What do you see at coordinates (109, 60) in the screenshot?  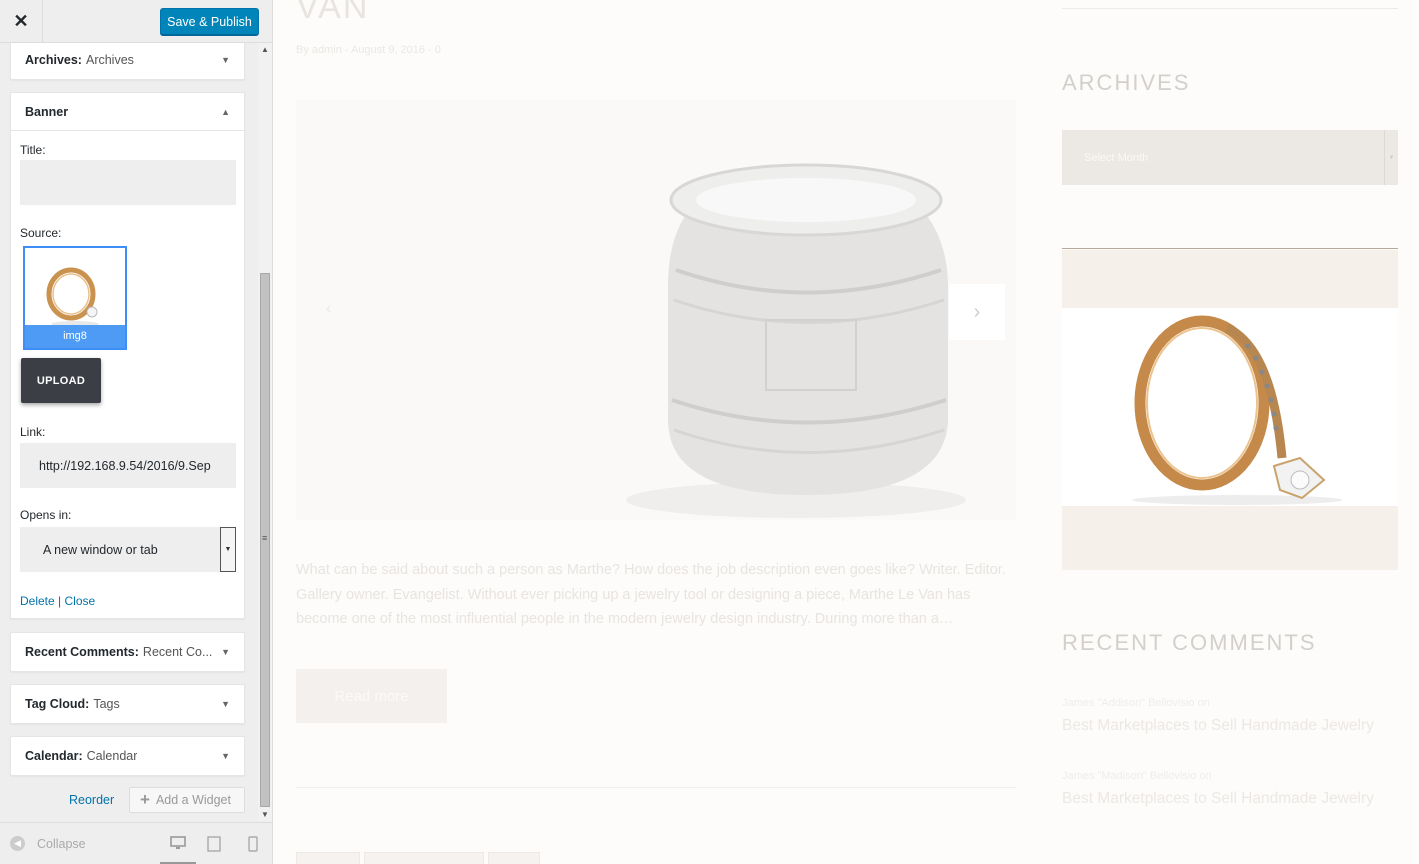 I see `widget-title: Archives` at bounding box center [109, 60].